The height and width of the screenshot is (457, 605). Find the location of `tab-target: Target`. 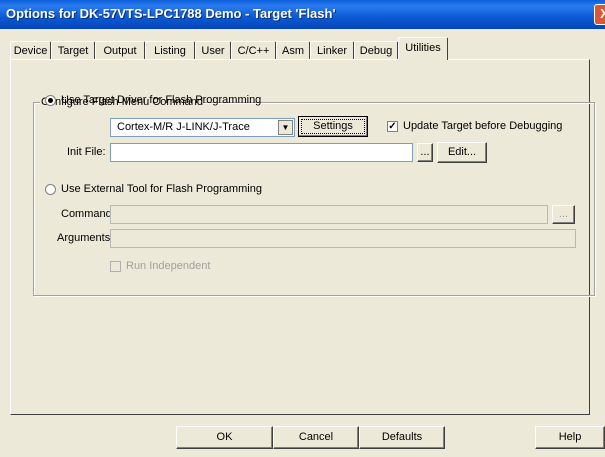

tab-target: Target is located at coordinates (73, 50).